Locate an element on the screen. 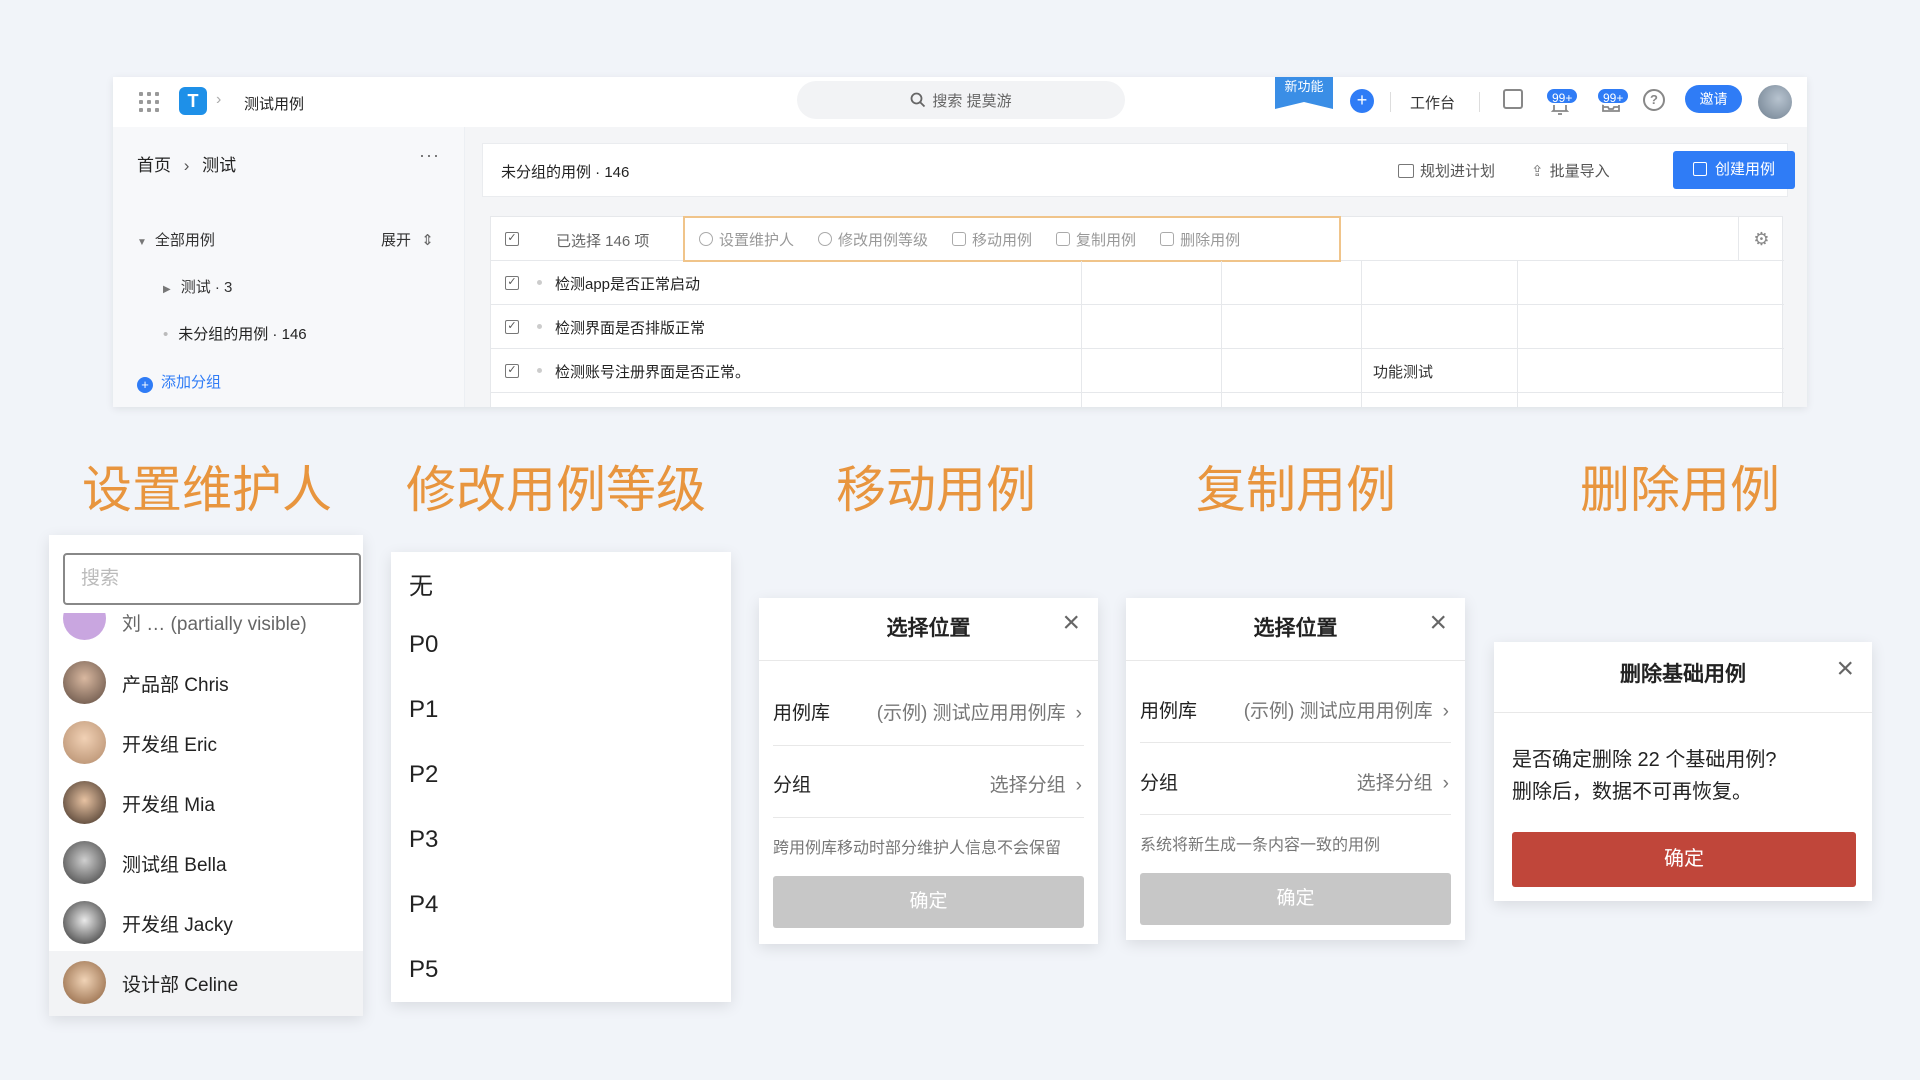 This screenshot has width=1920, height=1080. more-icon: ··· is located at coordinates (429, 155).